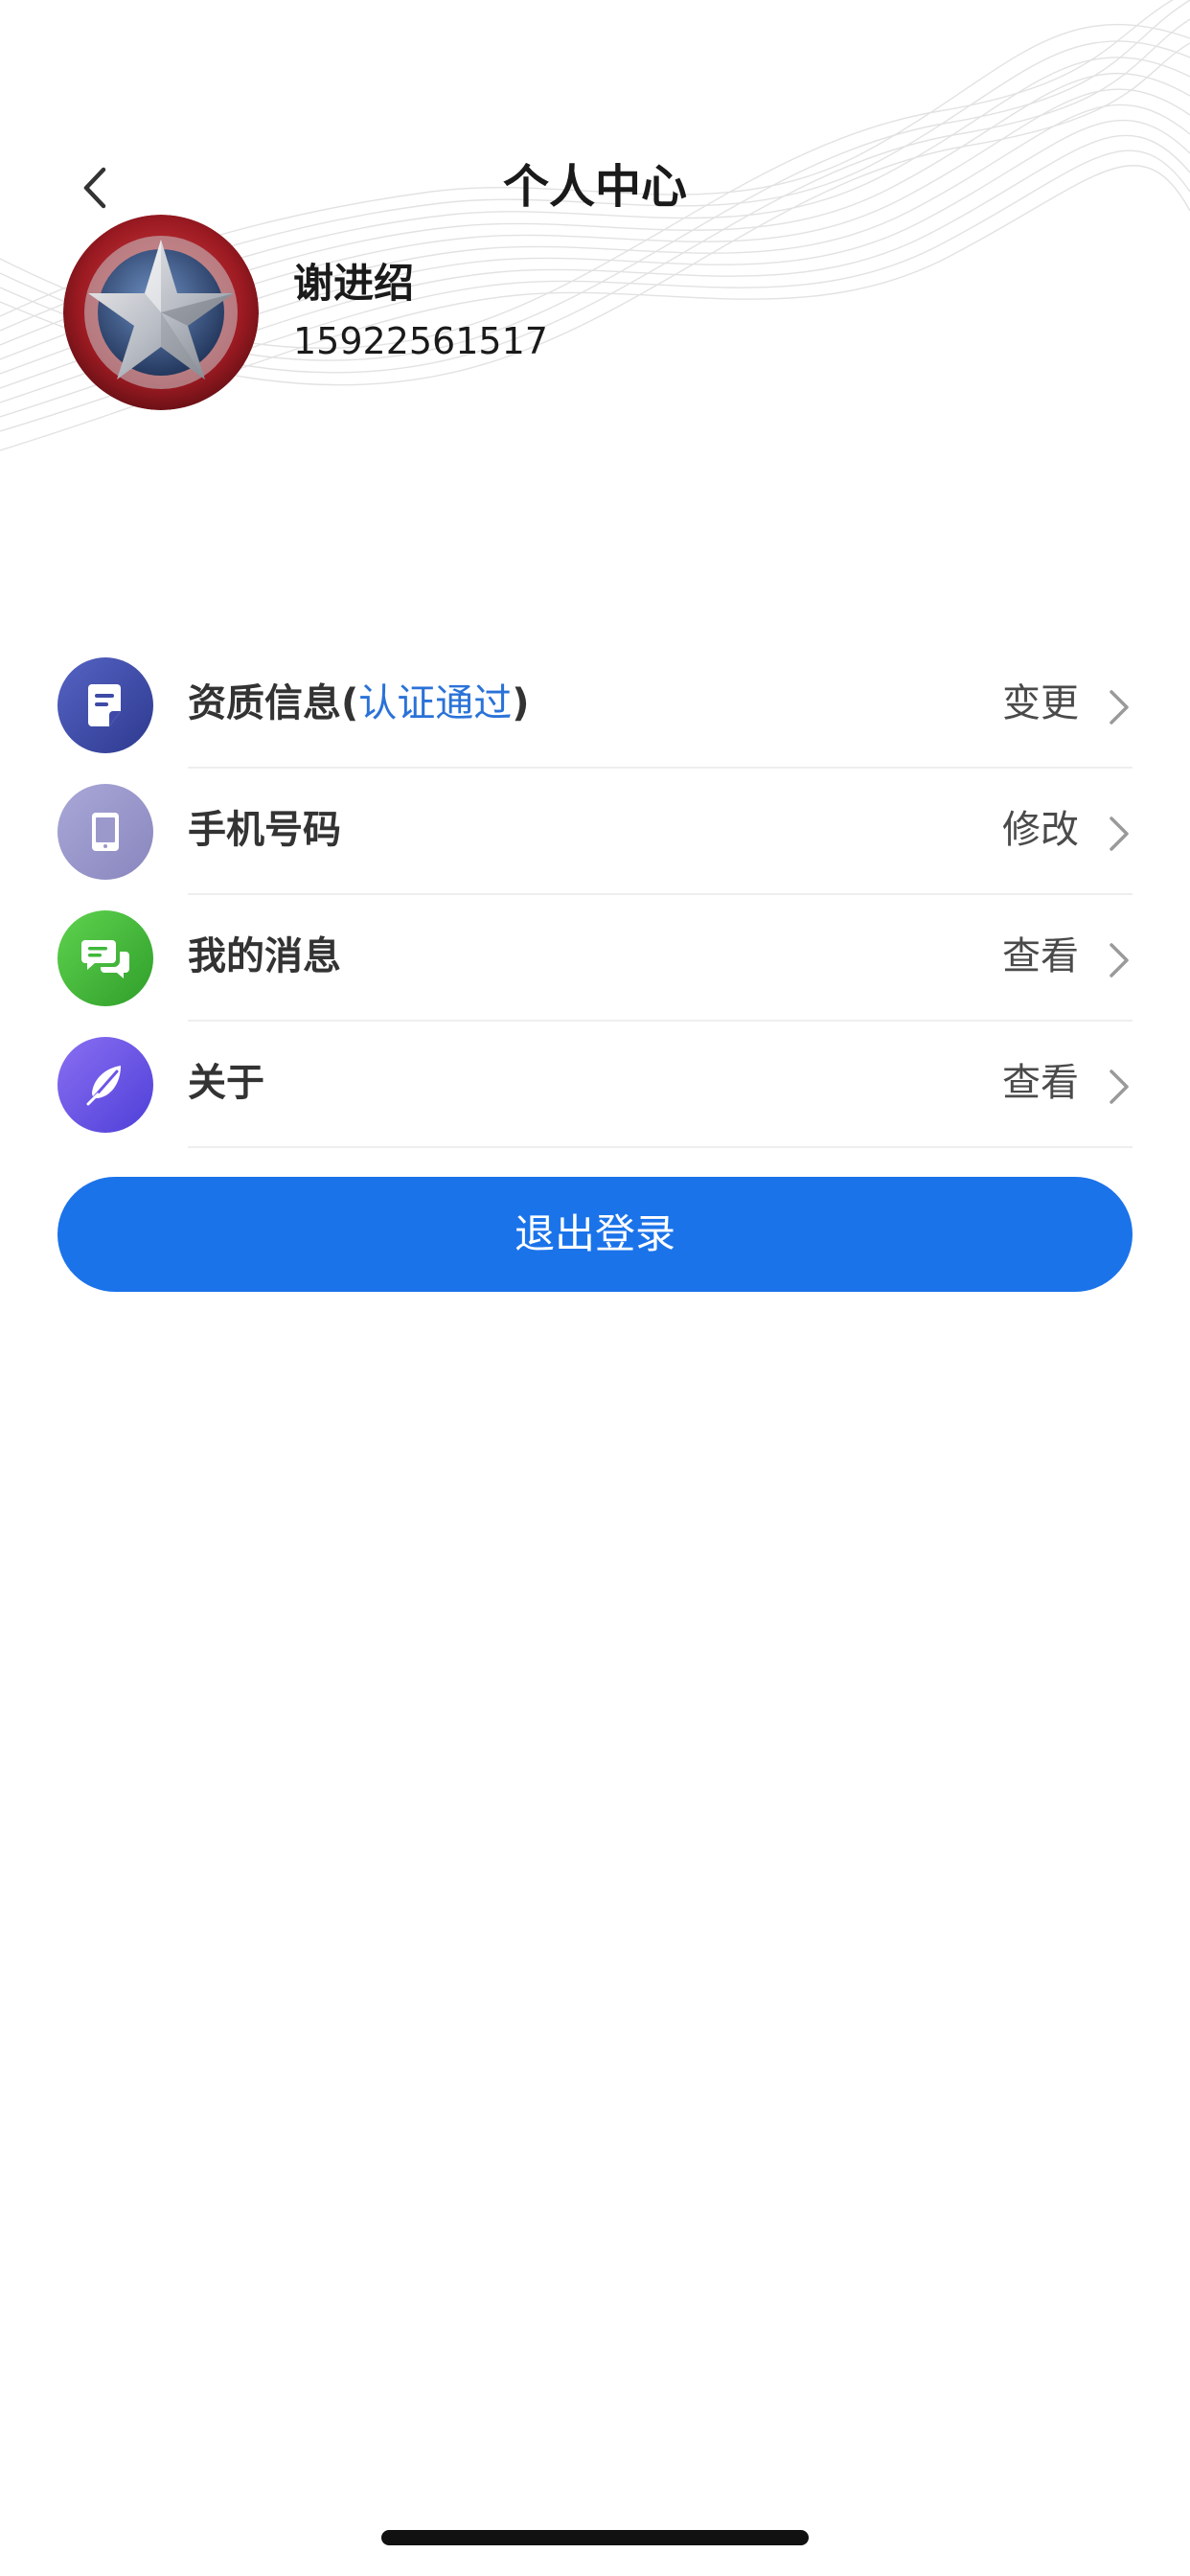 This screenshot has width=1190, height=2576. Describe the element at coordinates (264, 830) in the screenshot. I see `menu-label-phone: 手机号码` at that location.